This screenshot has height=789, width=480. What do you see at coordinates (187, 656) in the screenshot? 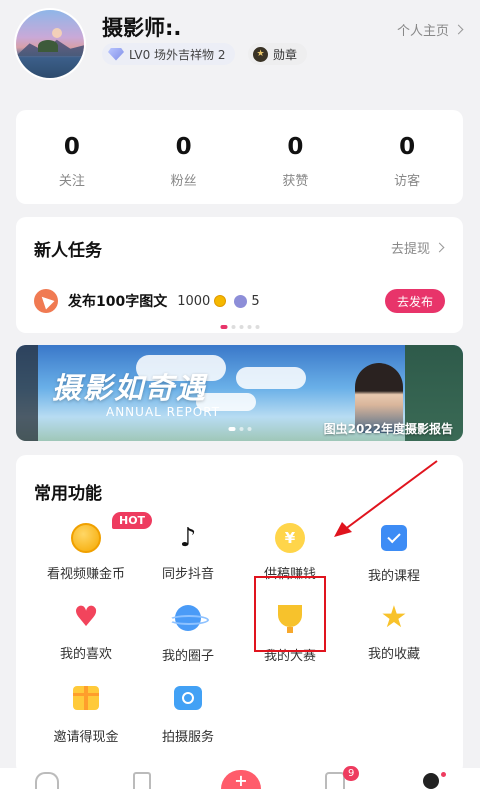
I see `function-label: 我的圈子` at bounding box center [187, 656].